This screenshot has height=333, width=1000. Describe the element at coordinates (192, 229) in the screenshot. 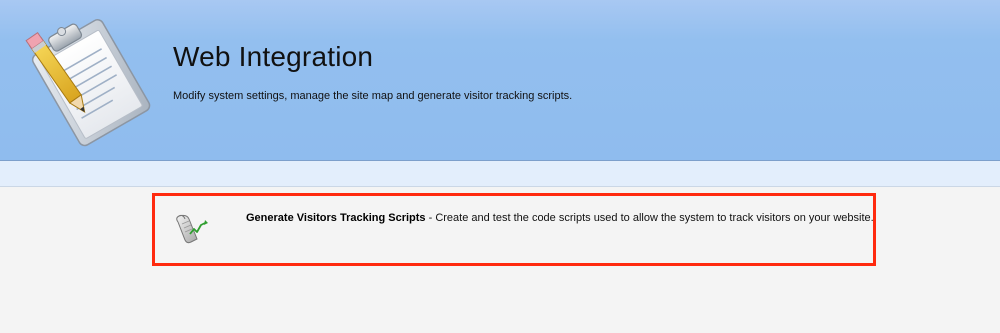

I see `tracking-script-icon` at that location.